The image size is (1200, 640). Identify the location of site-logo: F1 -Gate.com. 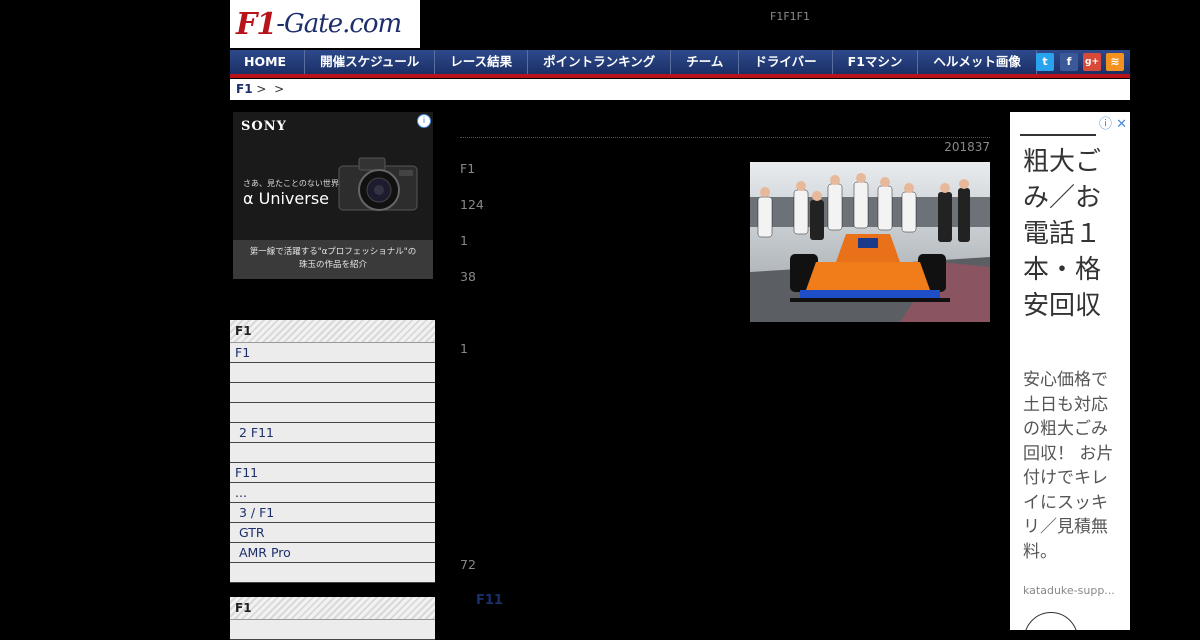
(325, 24).